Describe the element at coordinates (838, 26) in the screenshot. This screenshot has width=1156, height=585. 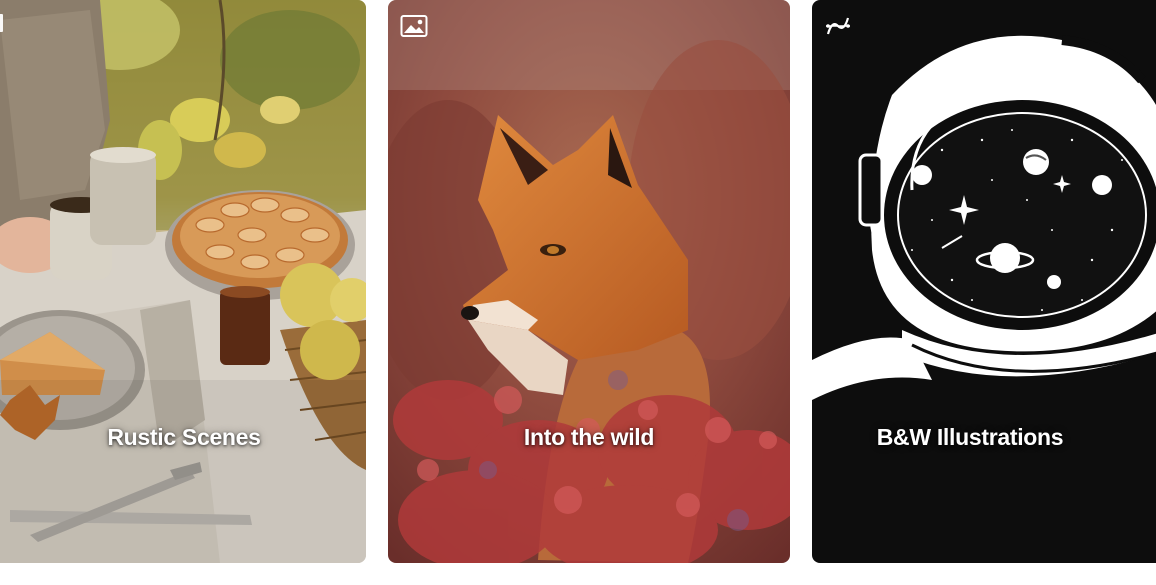
I see `vector-curve-icon` at that location.